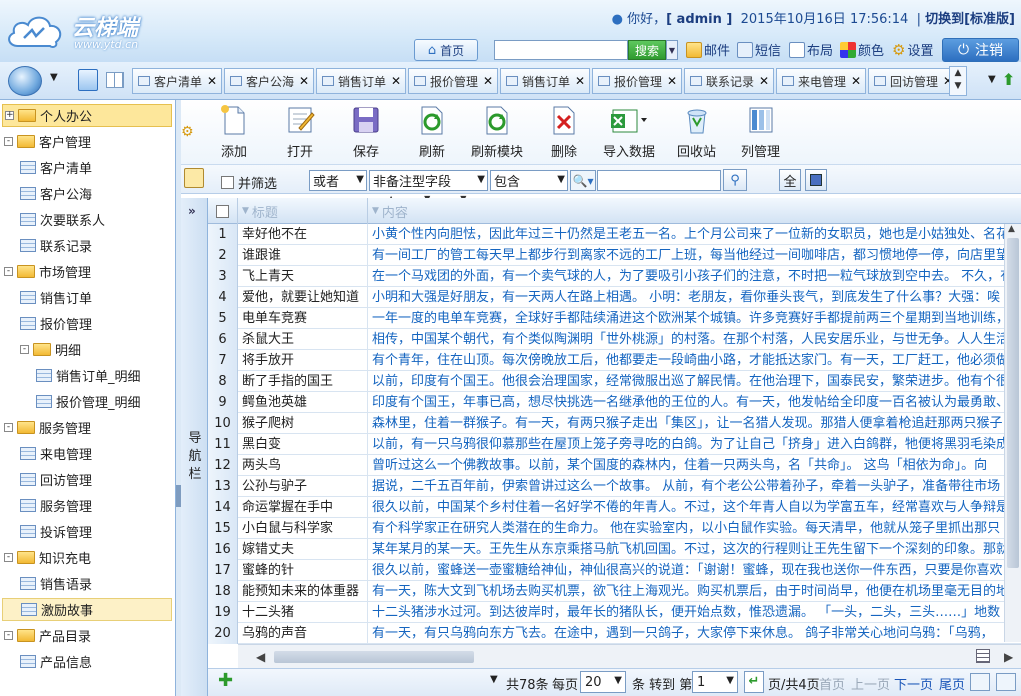  What do you see at coordinates (338, 180) in the screenshot?
I see `logic-select: 或者 ▼` at bounding box center [338, 180].